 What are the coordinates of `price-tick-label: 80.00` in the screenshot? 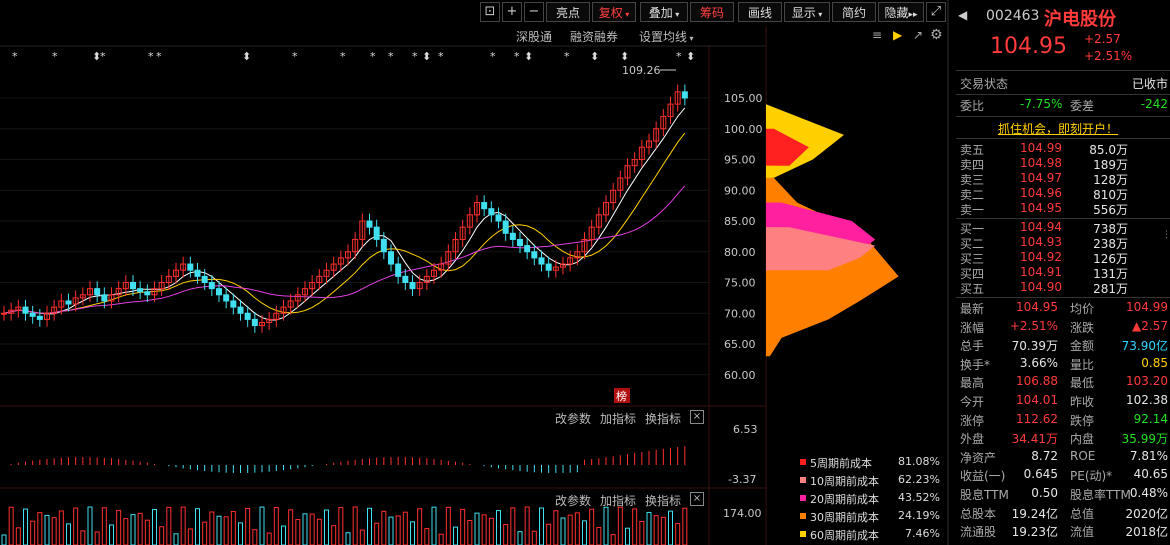 It's located at (740, 252).